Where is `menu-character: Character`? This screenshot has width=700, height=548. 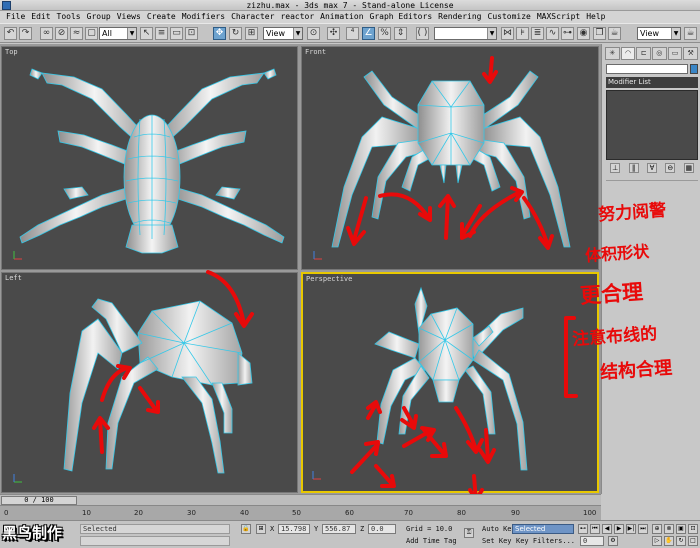 menu-character: Character is located at coordinates (252, 17).